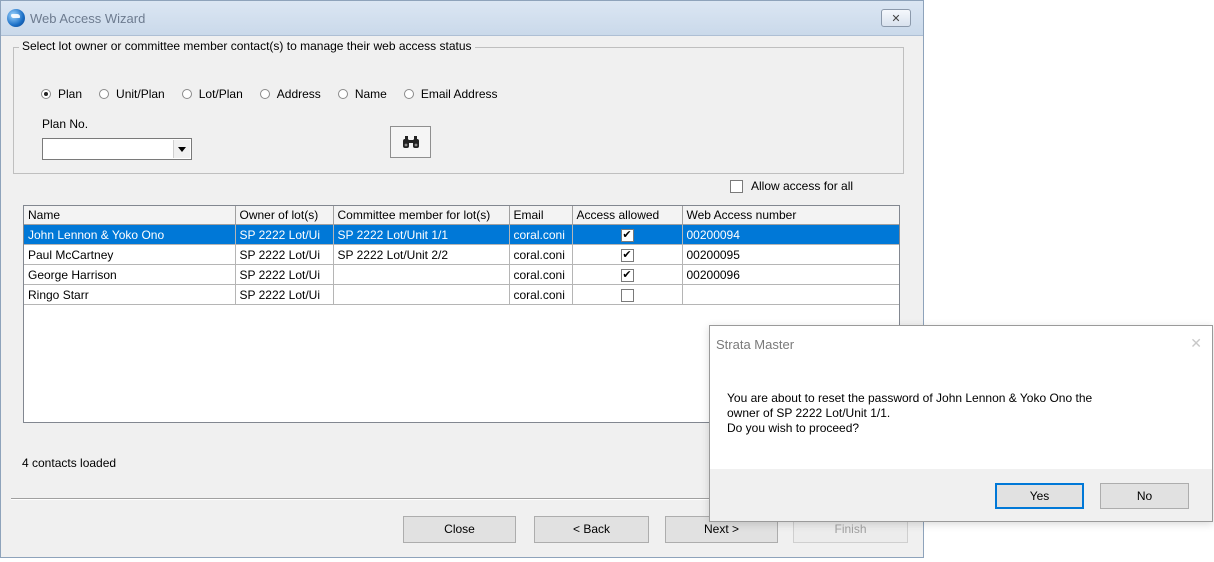  Describe the element at coordinates (117, 149) in the screenshot. I see `plan-no-combobox` at that location.